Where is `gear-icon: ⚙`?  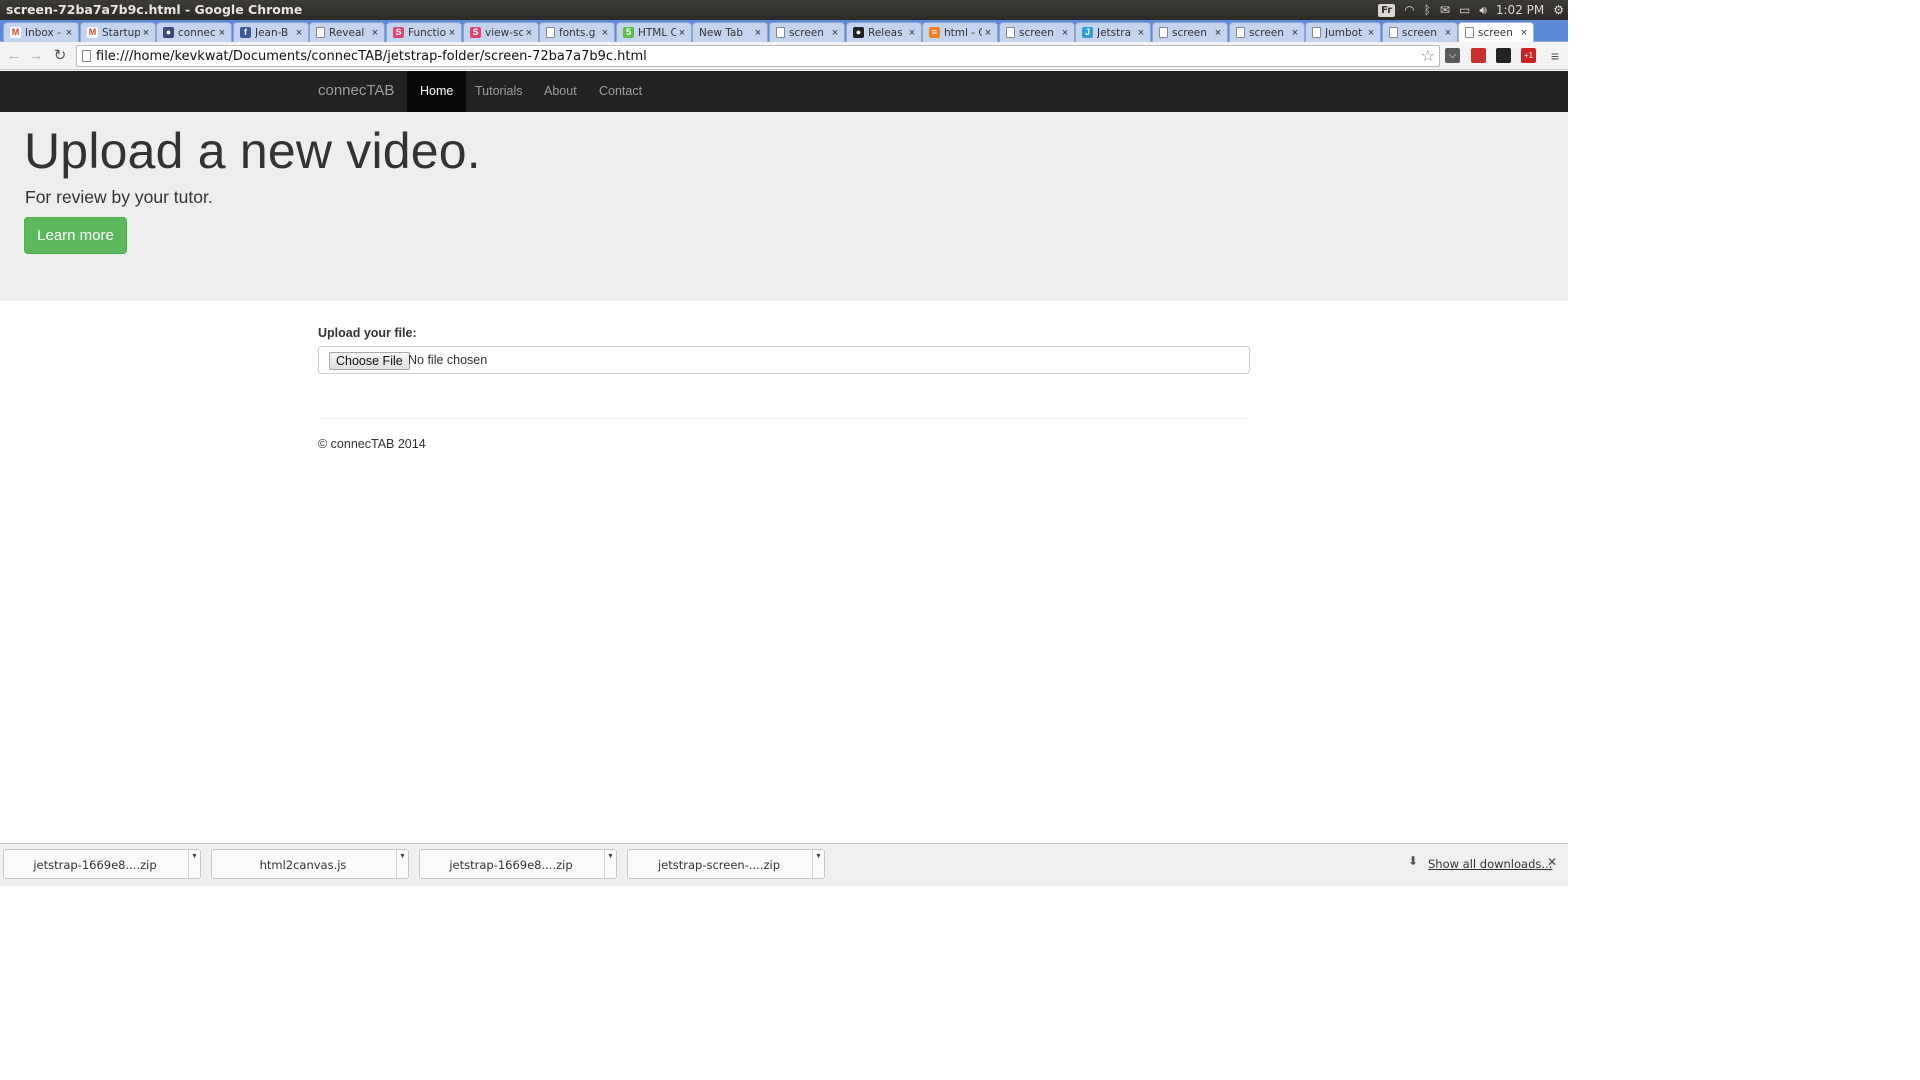 gear-icon: ⚙ is located at coordinates (1558, 10).